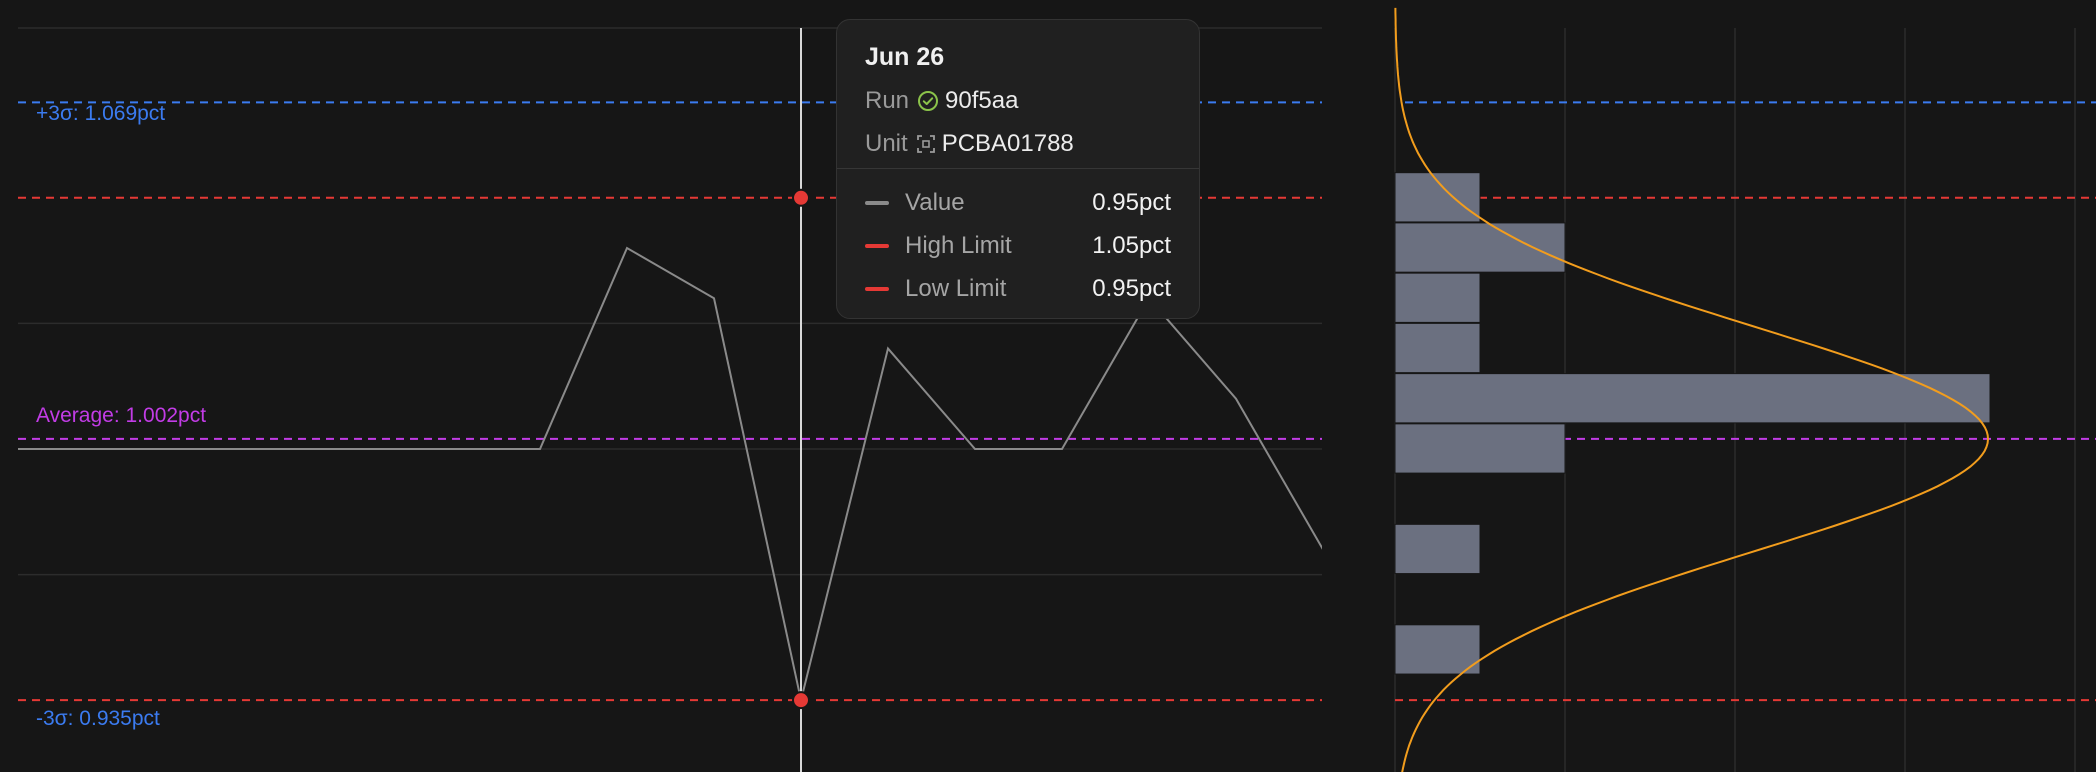 The image size is (2096, 772). What do you see at coordinates (1018, 288) in the screenshot?
I see `tooltip-row-low-limit: Low Limit 0.95pct` at bounding box center [1018, 288].